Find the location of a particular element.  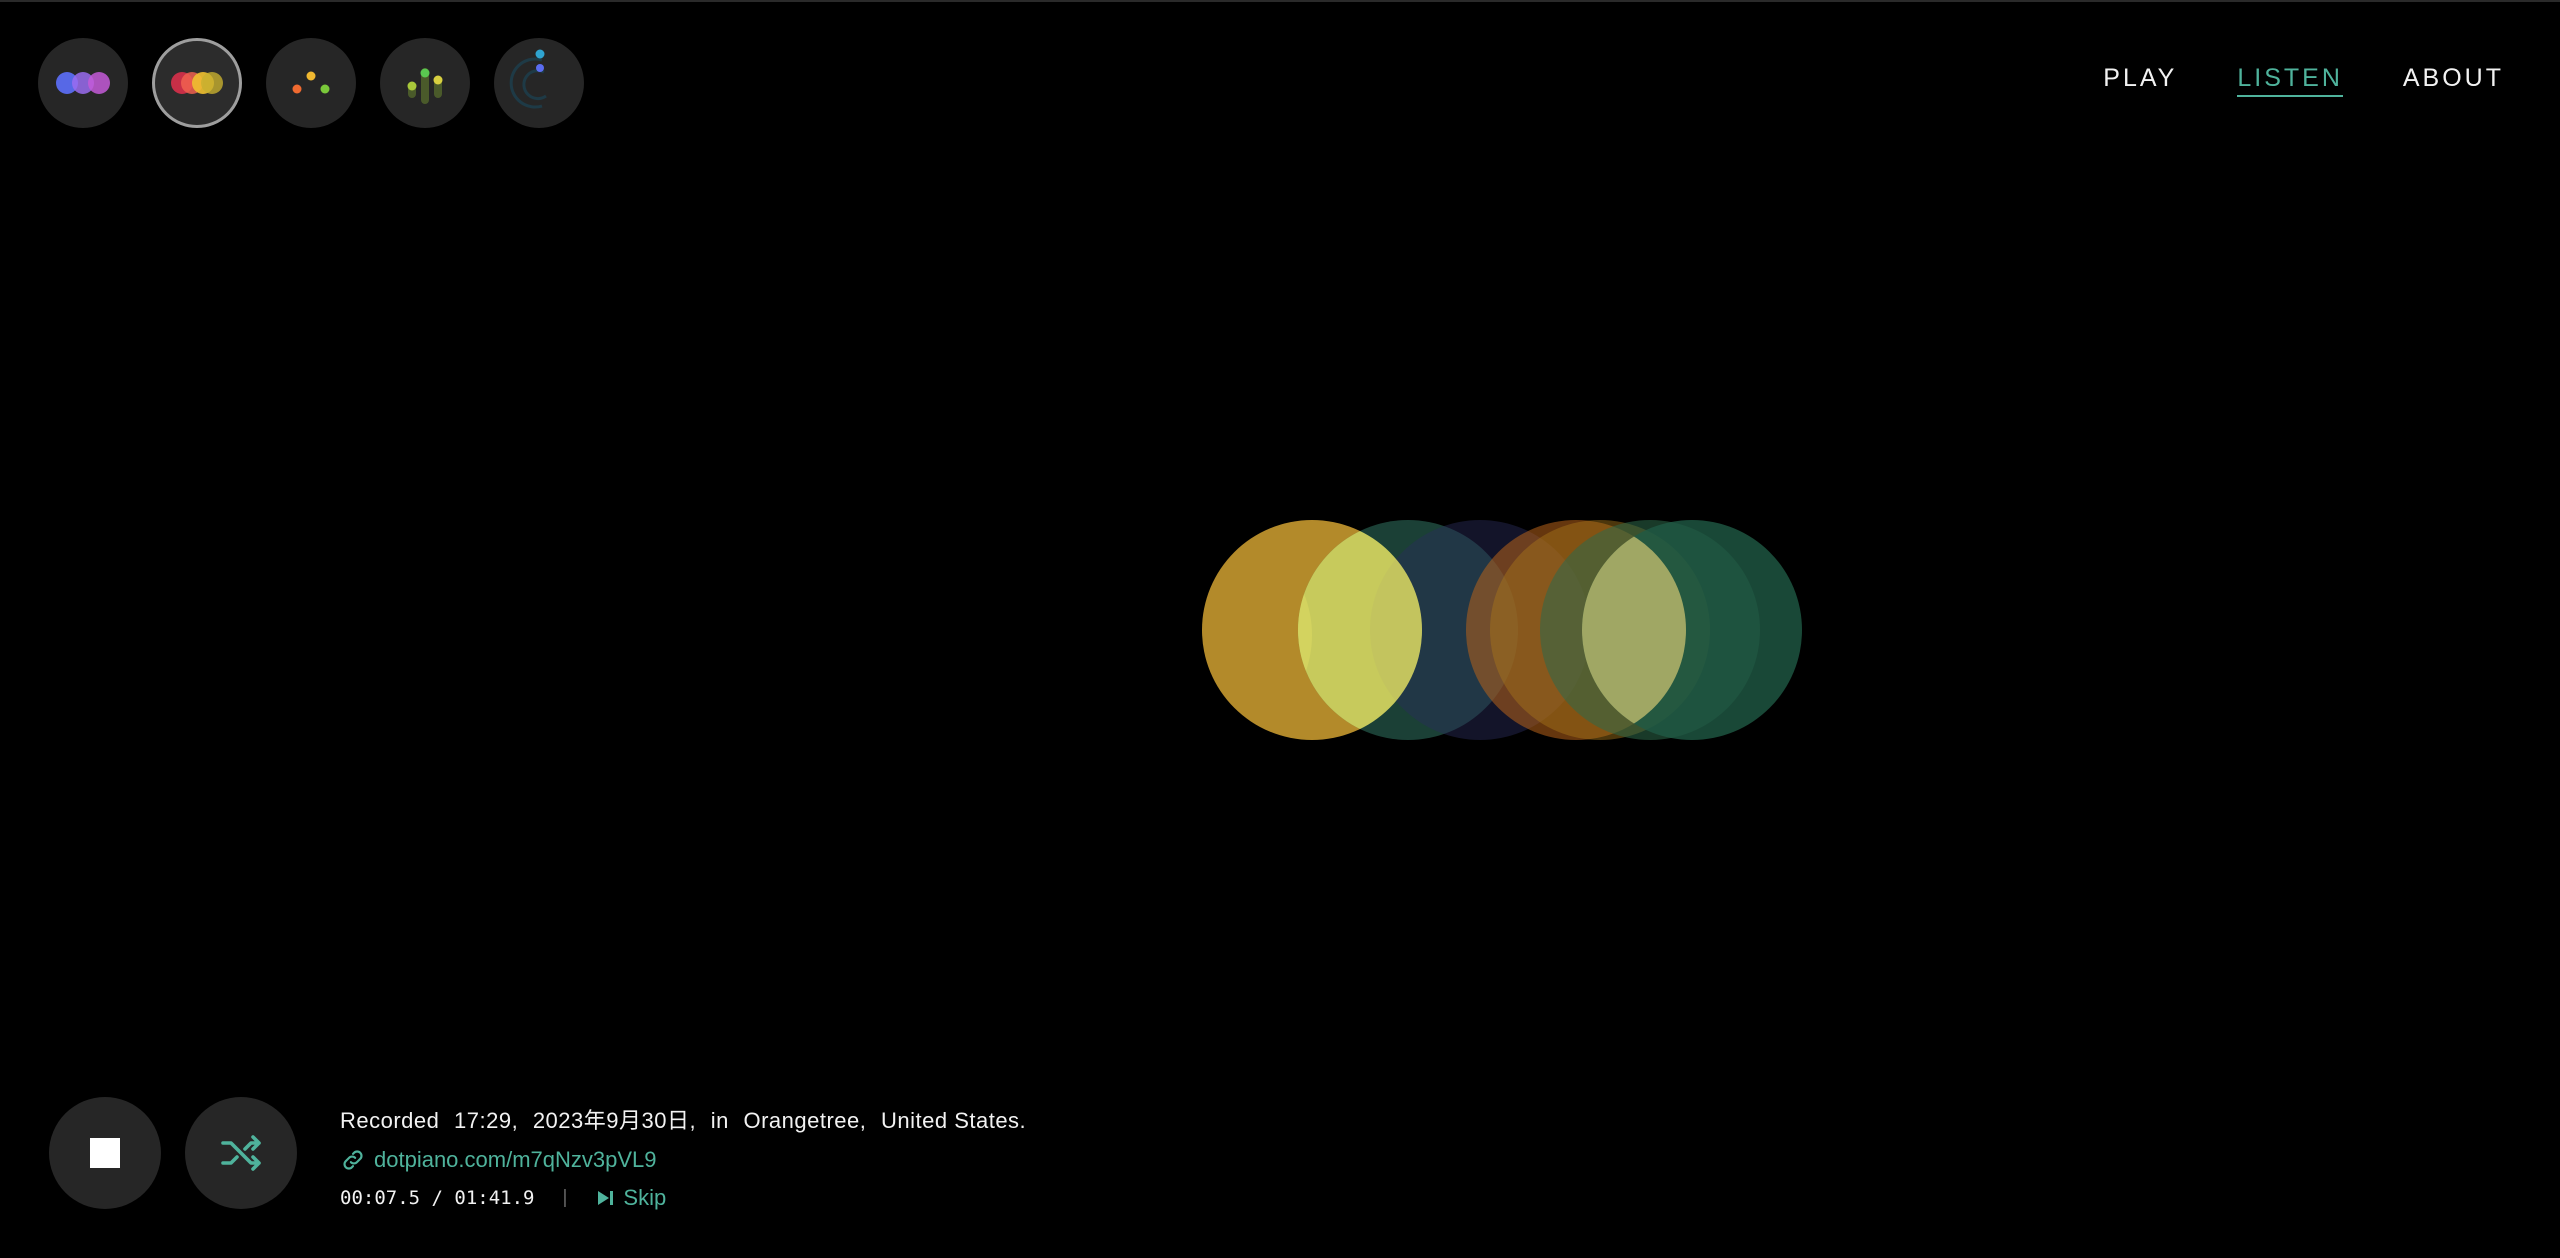

orbit-arc-icon is located at coordinates (528, 79).